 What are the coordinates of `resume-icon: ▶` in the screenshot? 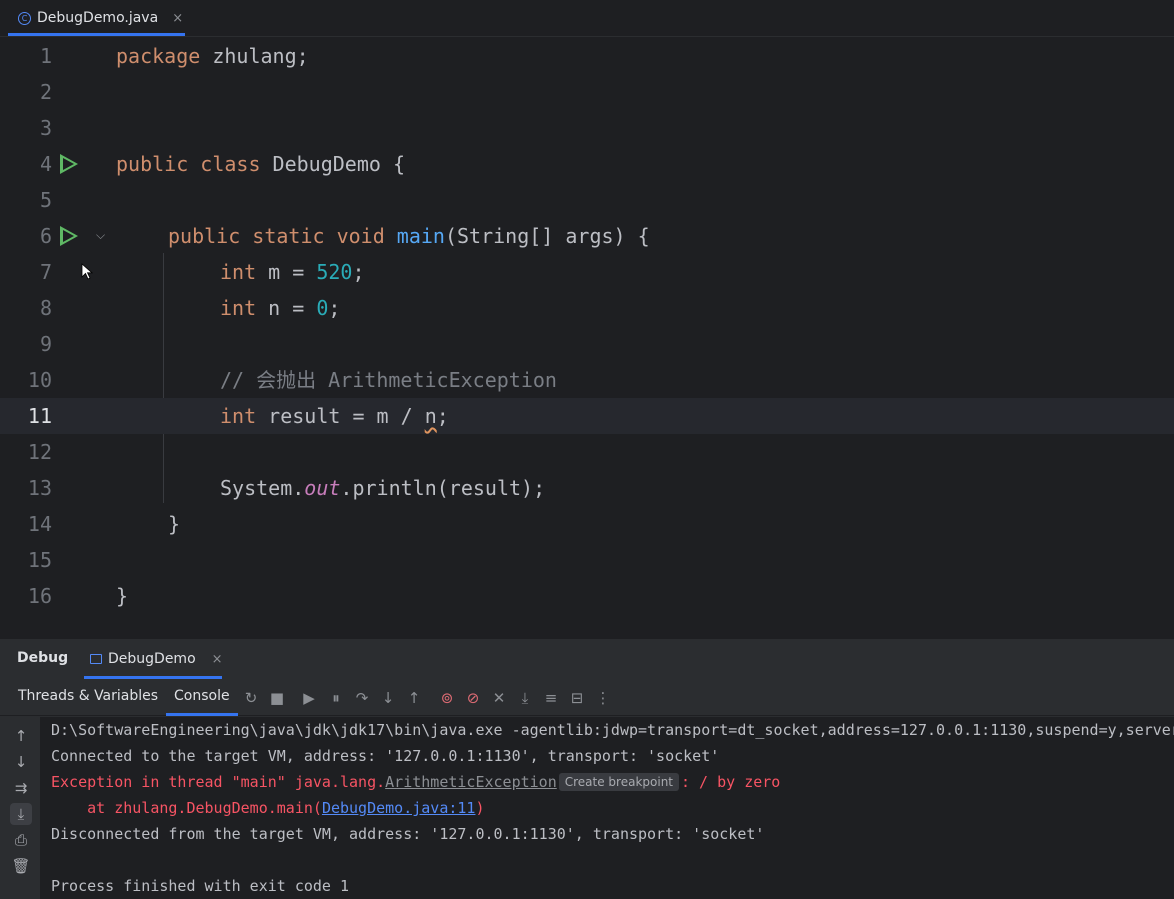 It's located at (309, 698).